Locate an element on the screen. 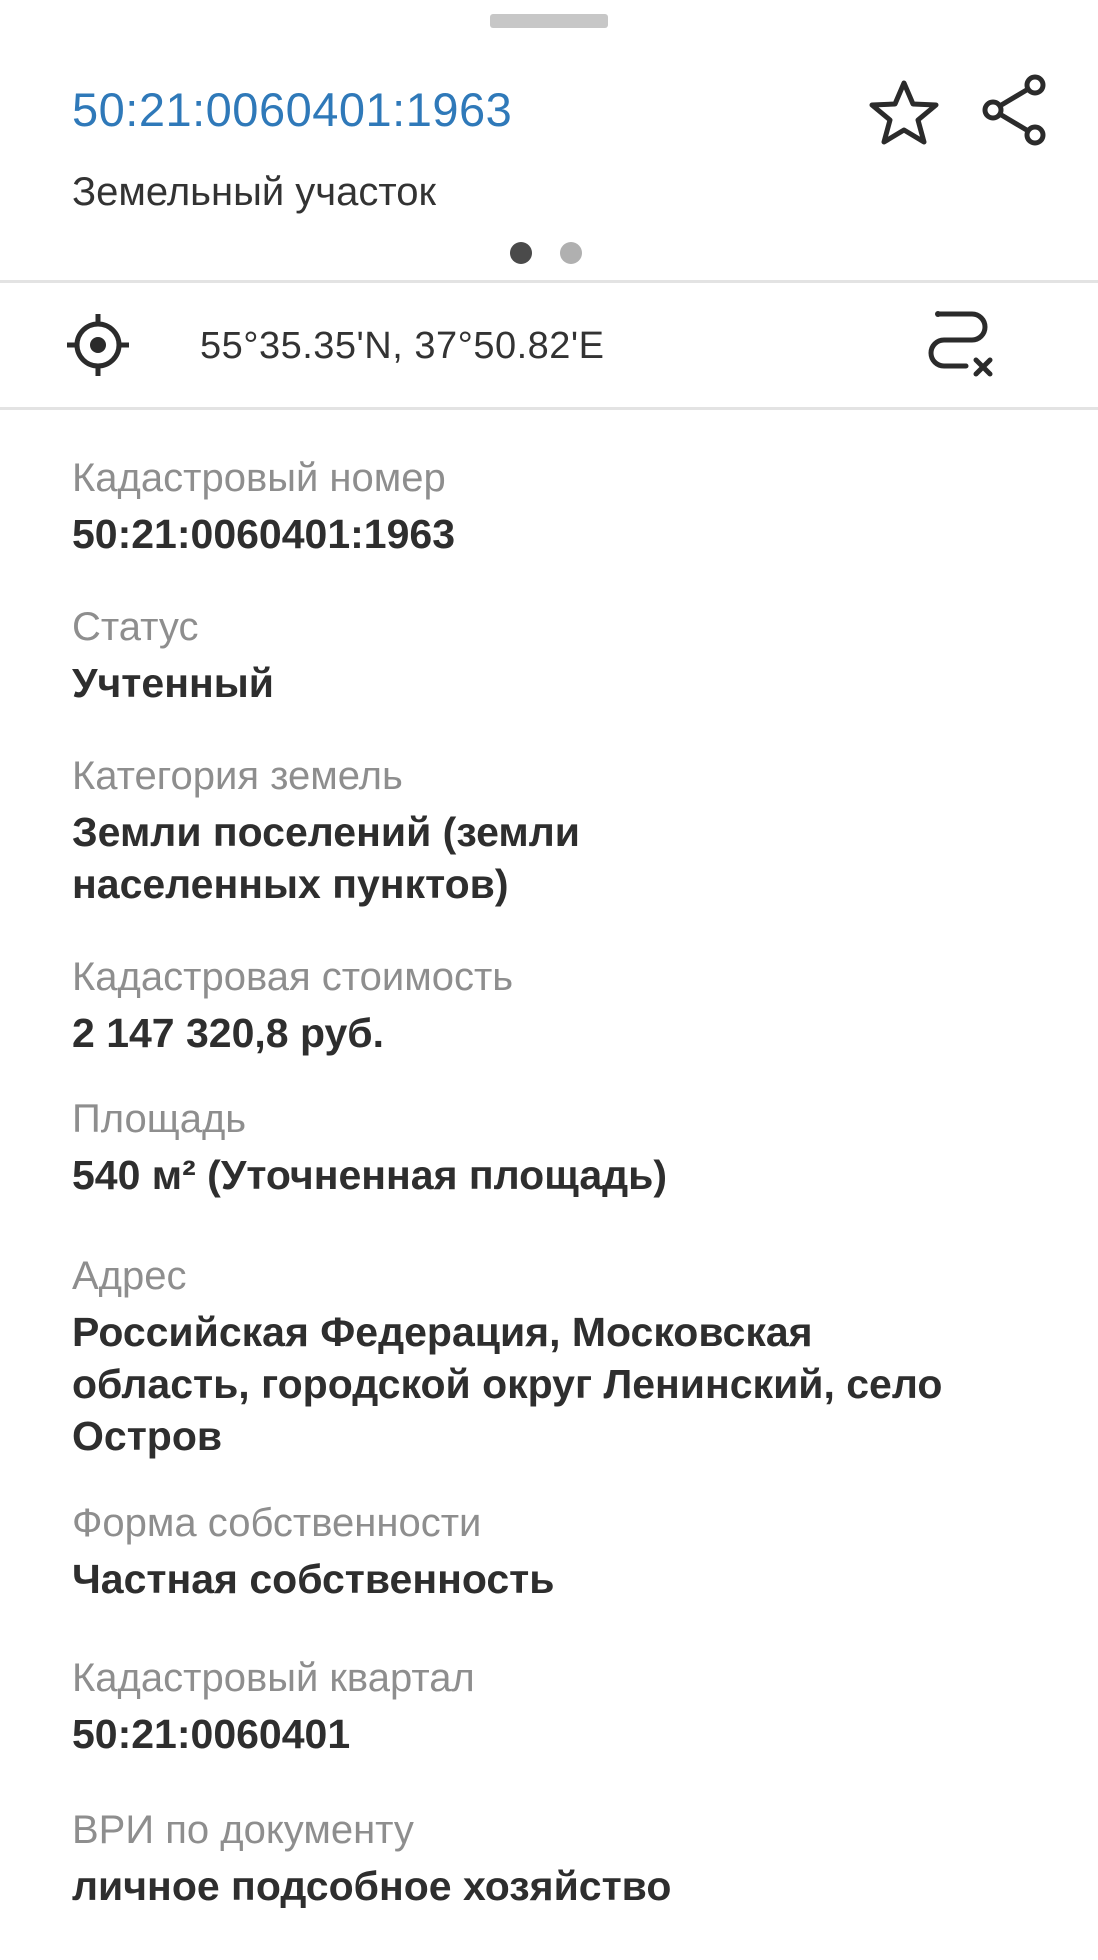 The height and width of the screenshot is (1960, 1098). share-button is located at coordinates (1014, 110).